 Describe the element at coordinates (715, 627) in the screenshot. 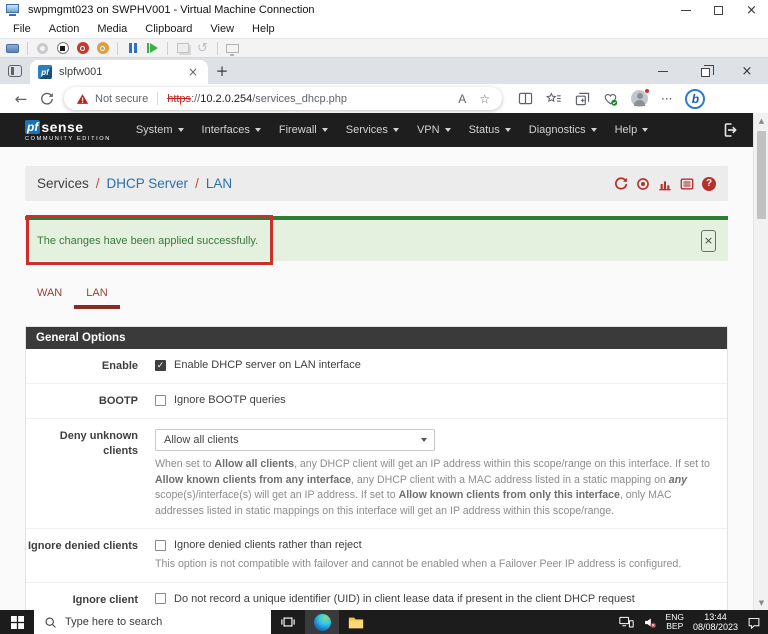

I see `taskbar-date: 08/08/2023` at that location.